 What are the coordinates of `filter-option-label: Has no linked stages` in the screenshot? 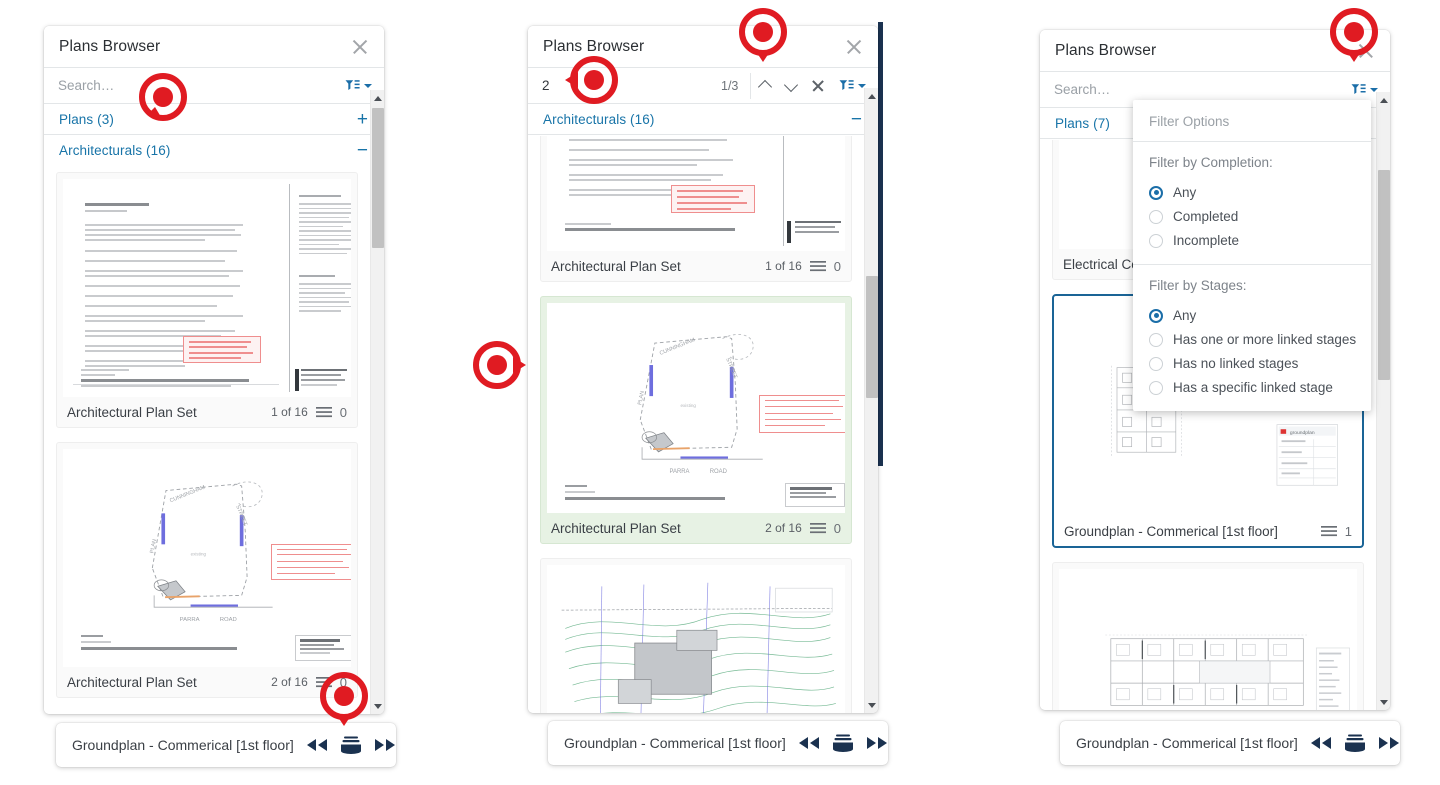 It's located at (1236, 363).